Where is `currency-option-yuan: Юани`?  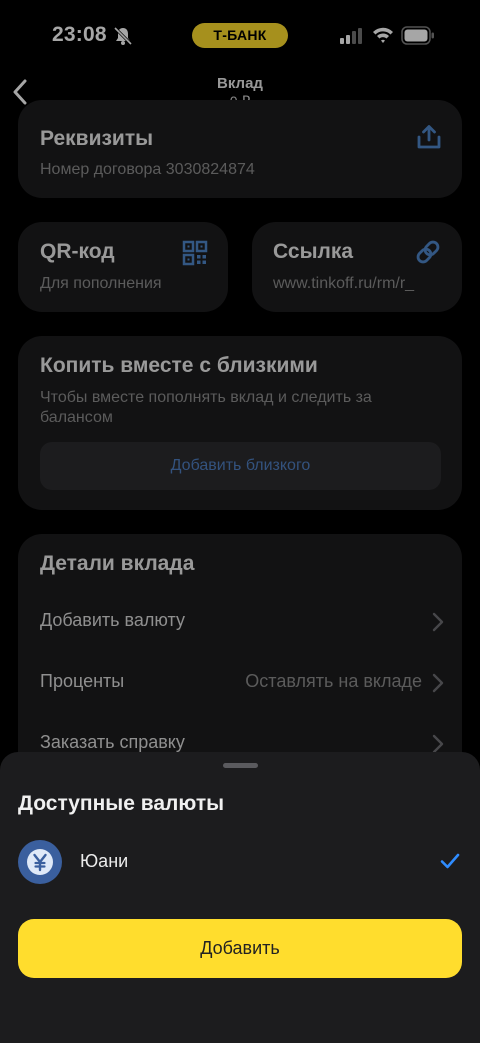 currency-option-yuan: Юани is located at coordinates (240, 862).